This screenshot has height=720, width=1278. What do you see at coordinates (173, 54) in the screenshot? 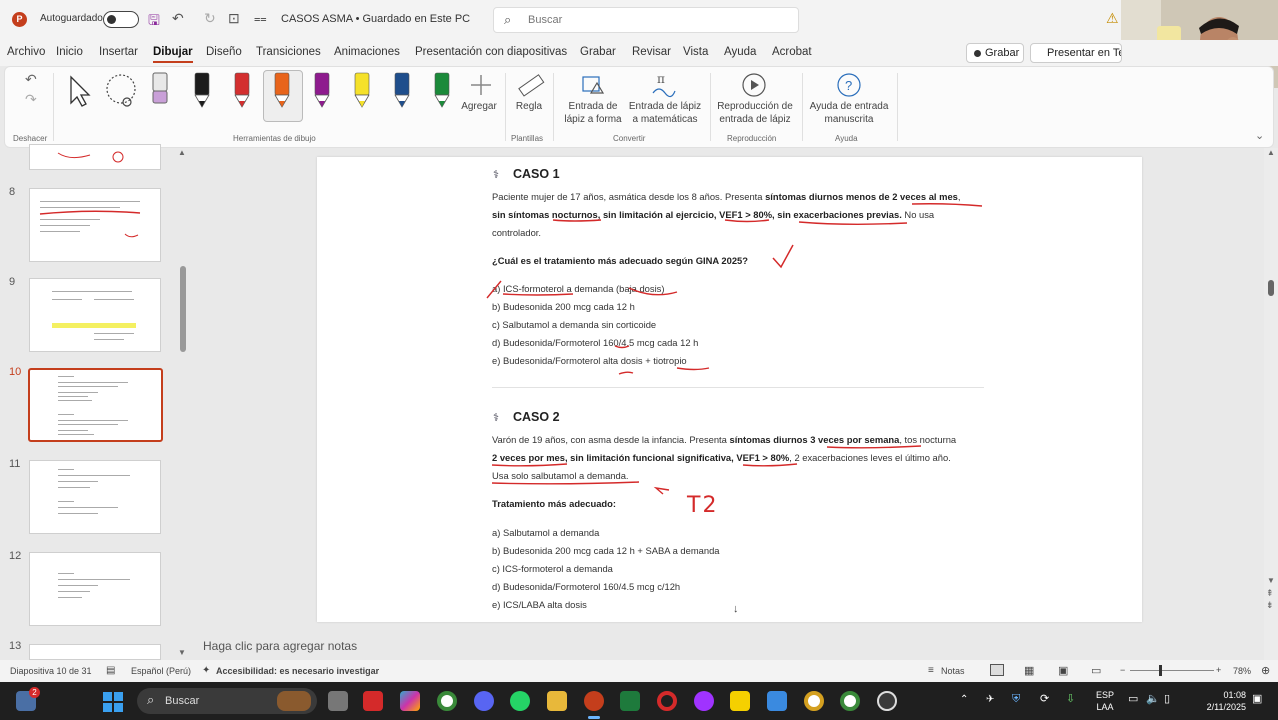
I see `tab-dibujar: Dibujar` at bounding box center [173, 54].